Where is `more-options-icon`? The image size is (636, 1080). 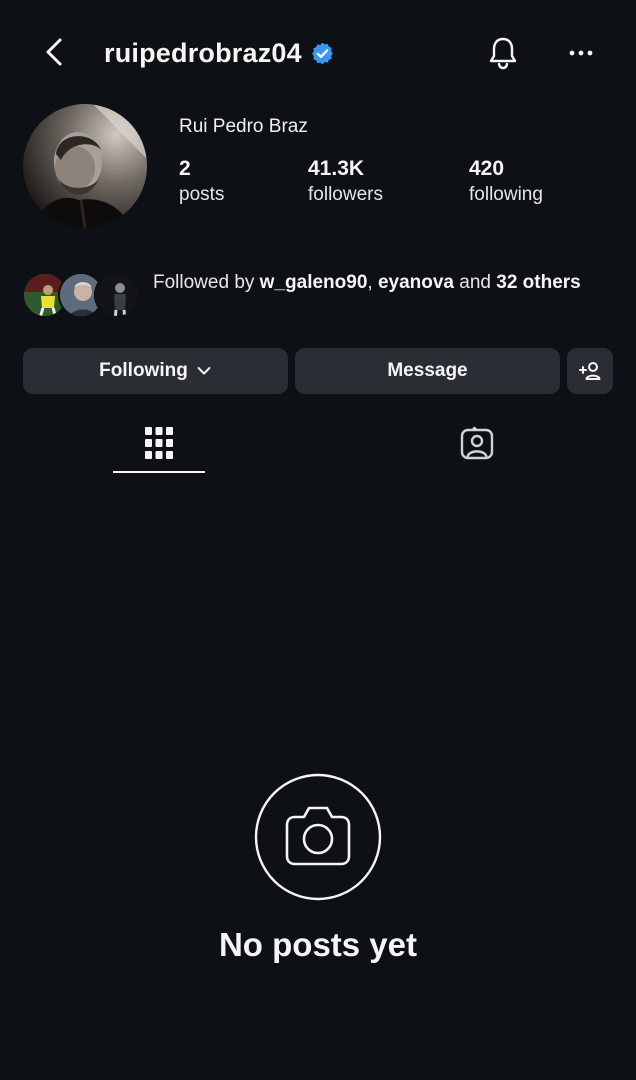
more-options-icon is located at coordinates (581, 53).